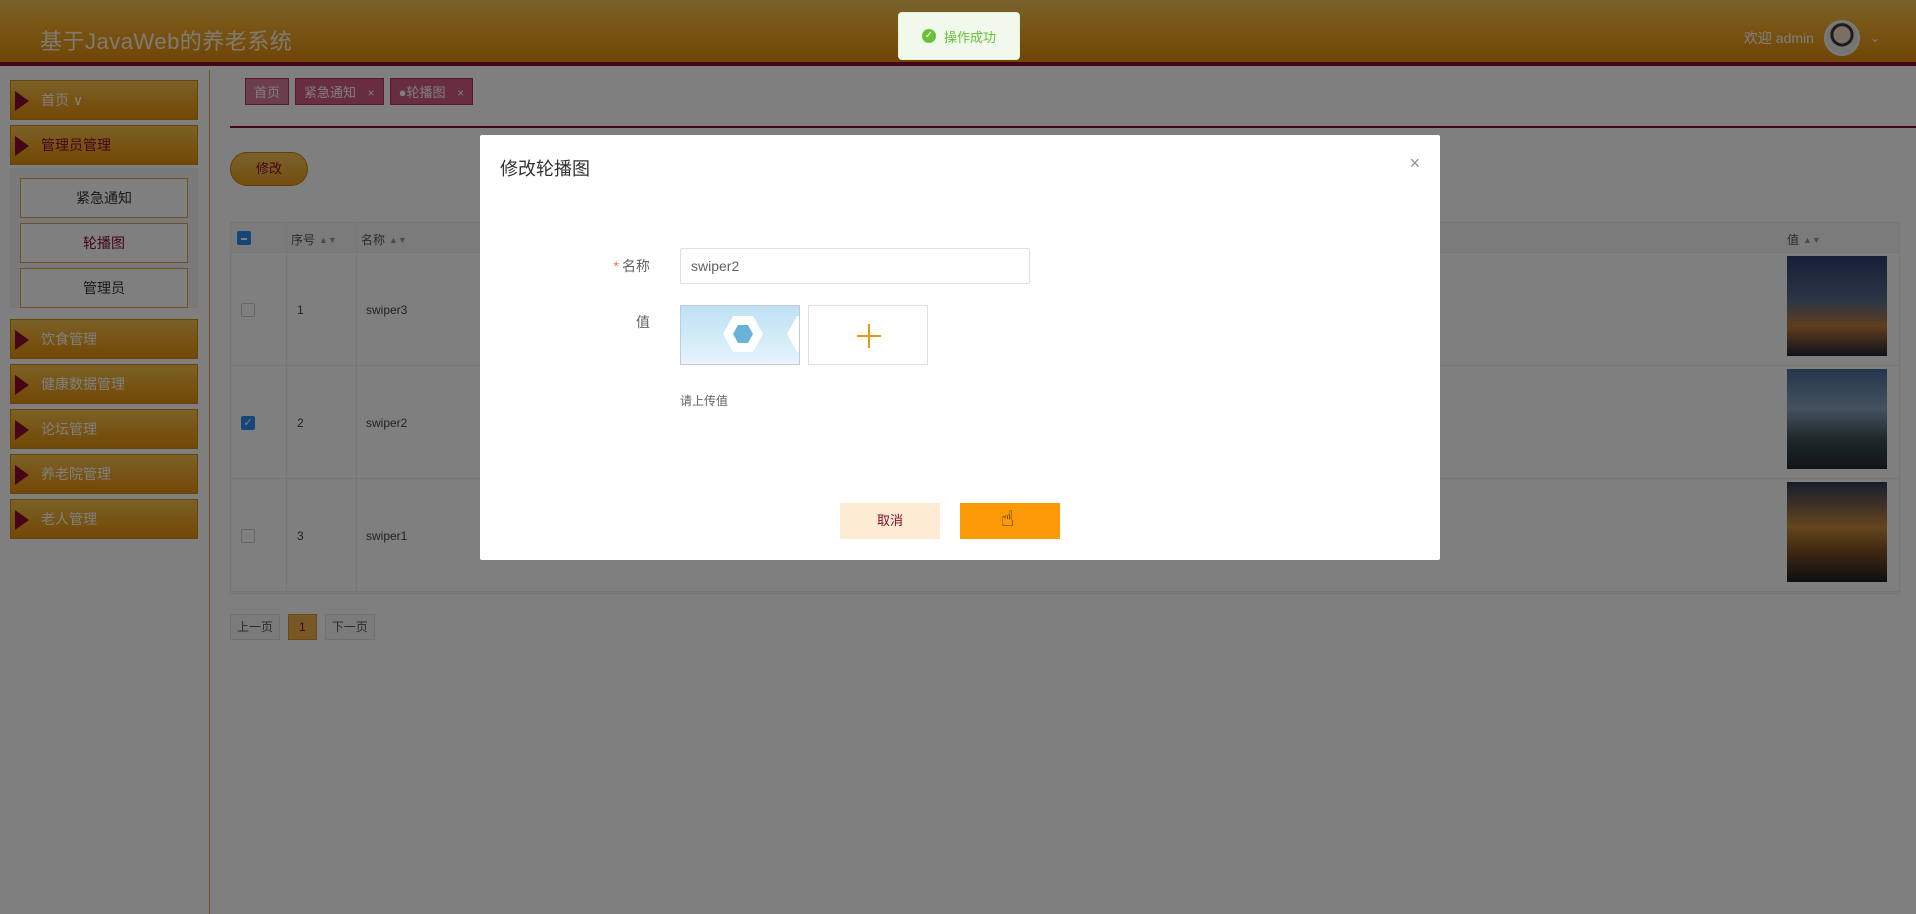  Describe the element at coordinates (928, 36) in the screenshot. I see `check-circle-icon: ✓` at that location.